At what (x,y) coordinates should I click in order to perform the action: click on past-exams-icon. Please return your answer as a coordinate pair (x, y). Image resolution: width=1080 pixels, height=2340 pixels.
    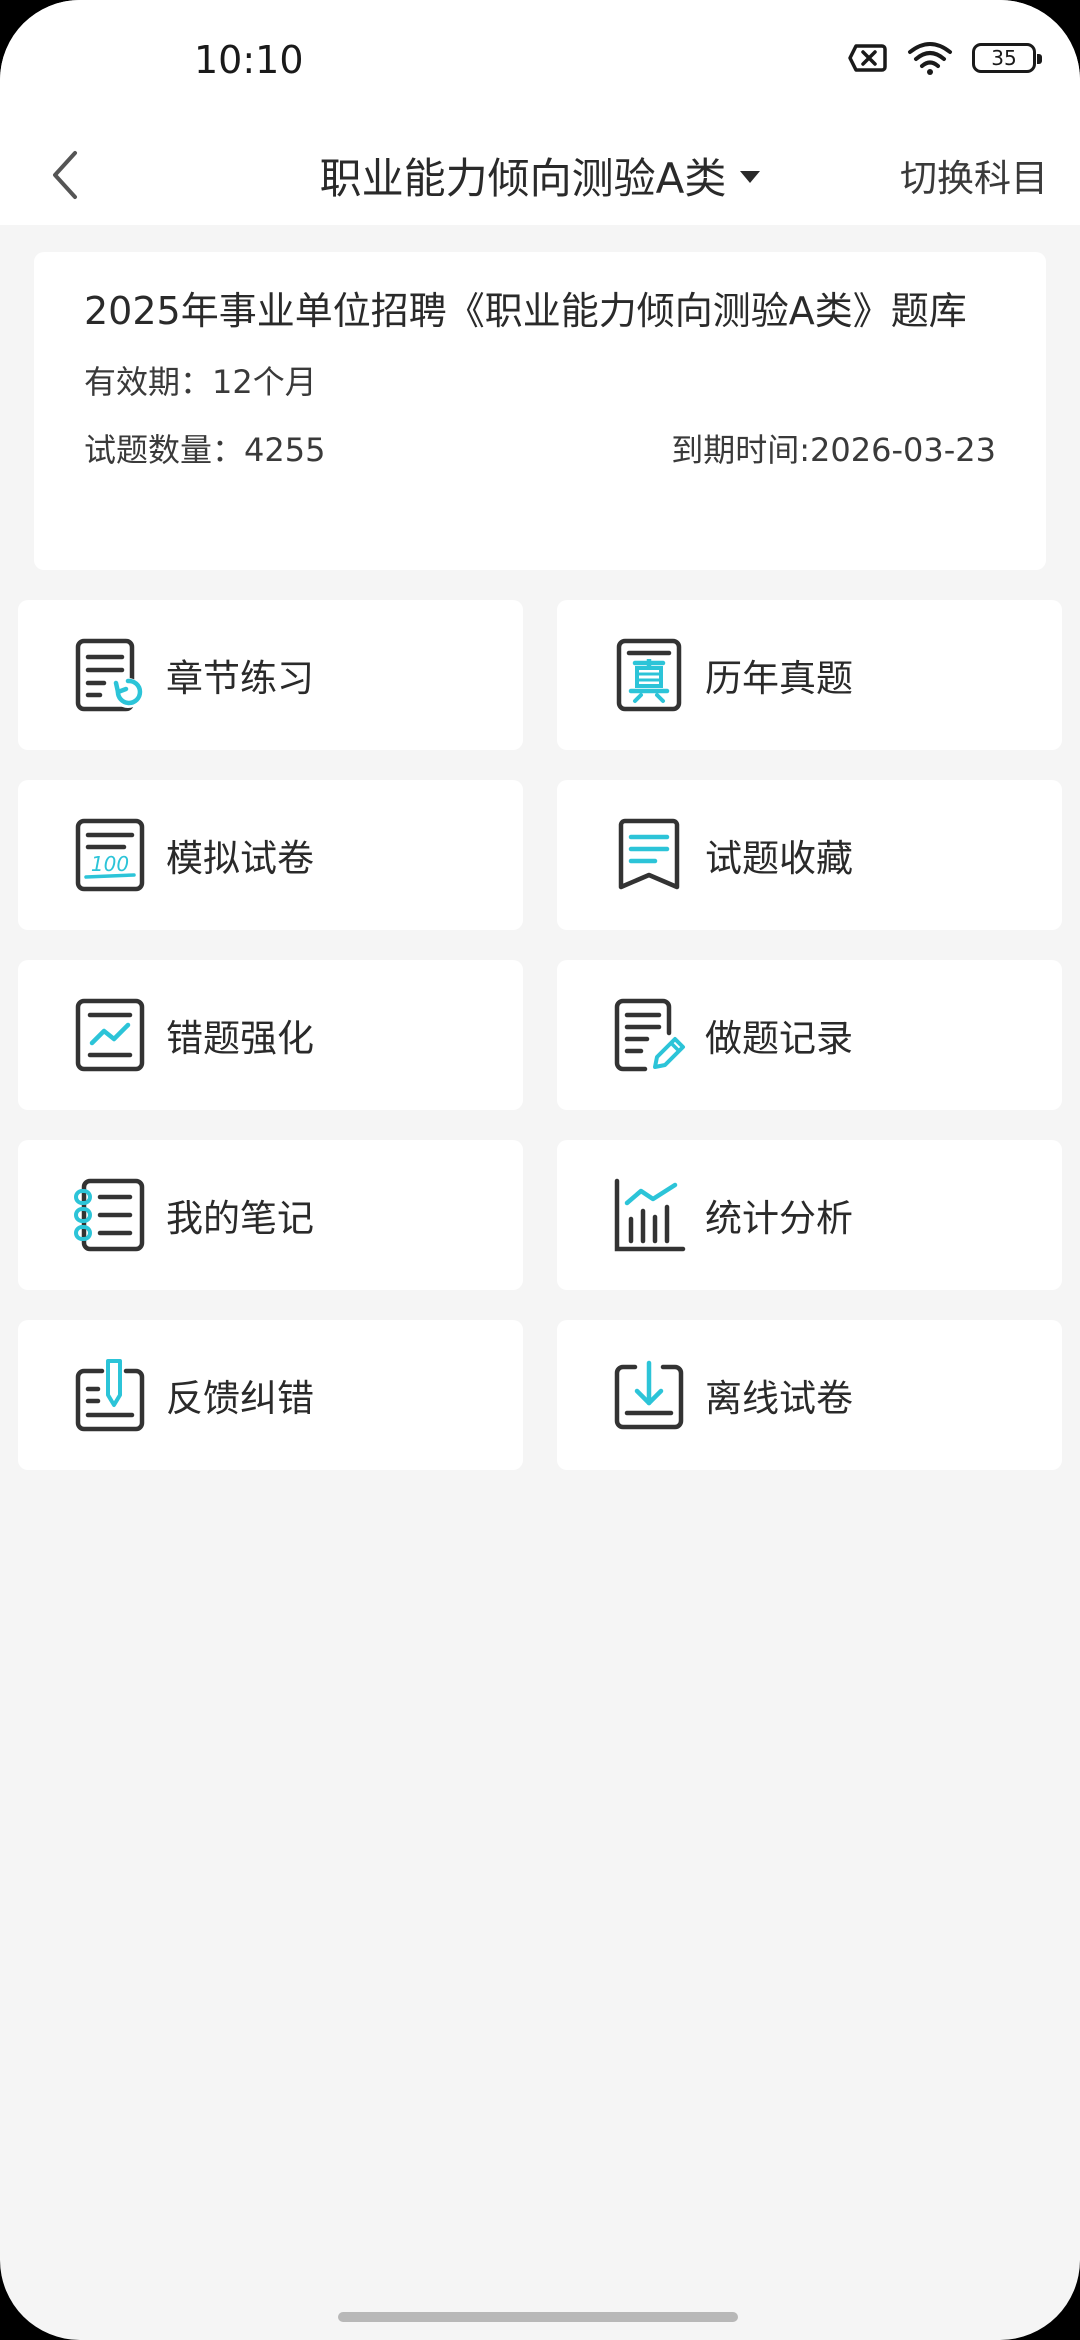
    Looking at the image, I should click on (649, 675).